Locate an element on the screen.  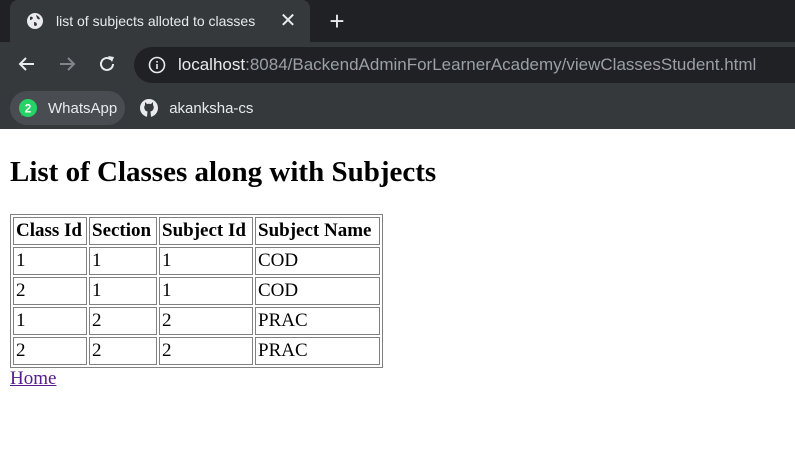
table-row: 1 1 1 COD is located at coordinates (196, 261).